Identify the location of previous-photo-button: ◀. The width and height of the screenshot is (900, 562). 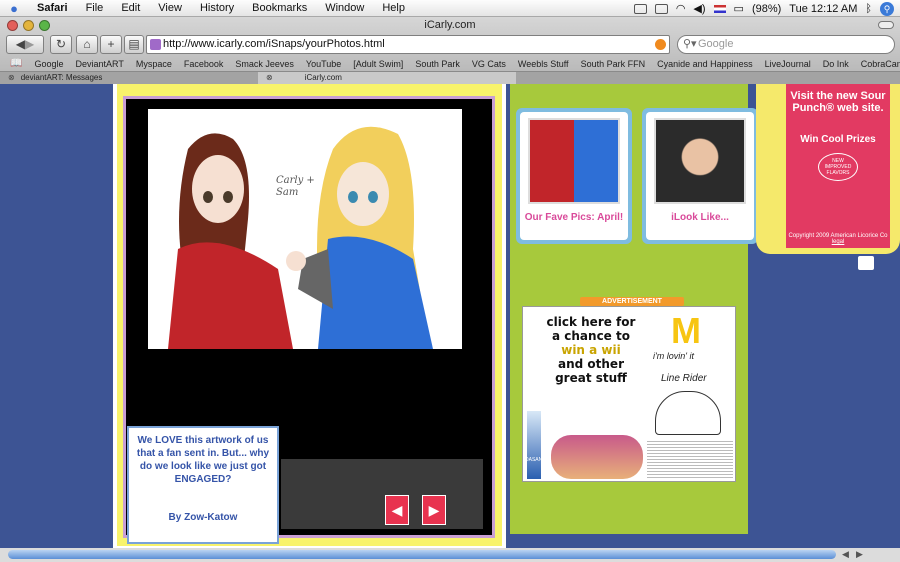
(397, 510).